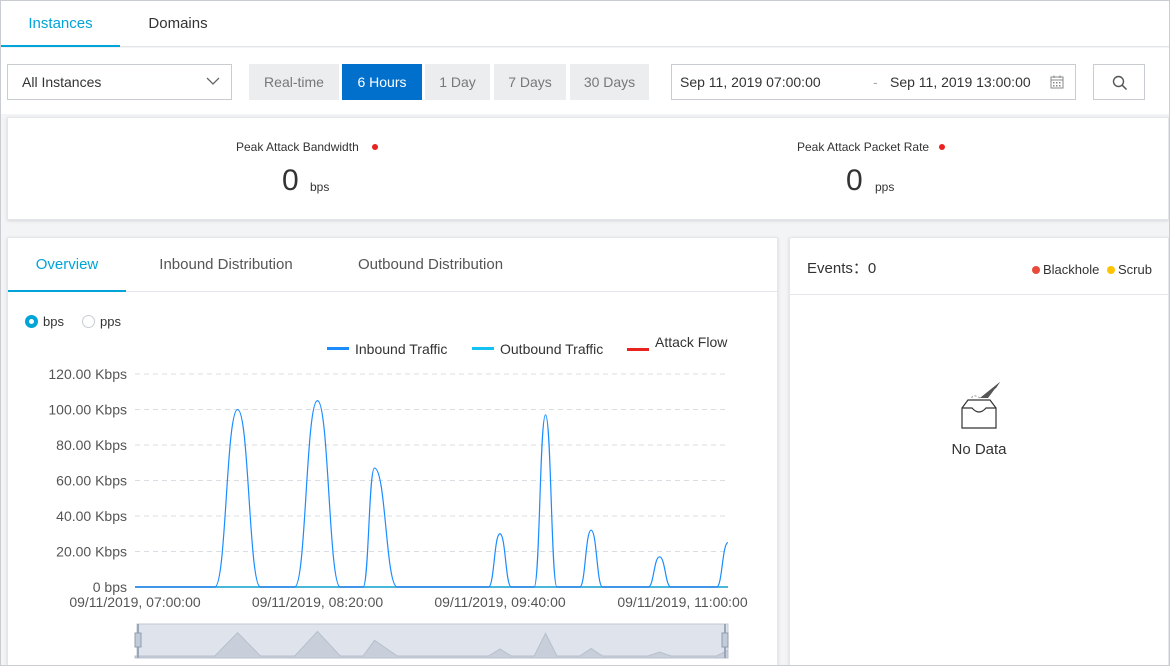  I want to click on instance-select-value: All Instances, so click(62, 82).